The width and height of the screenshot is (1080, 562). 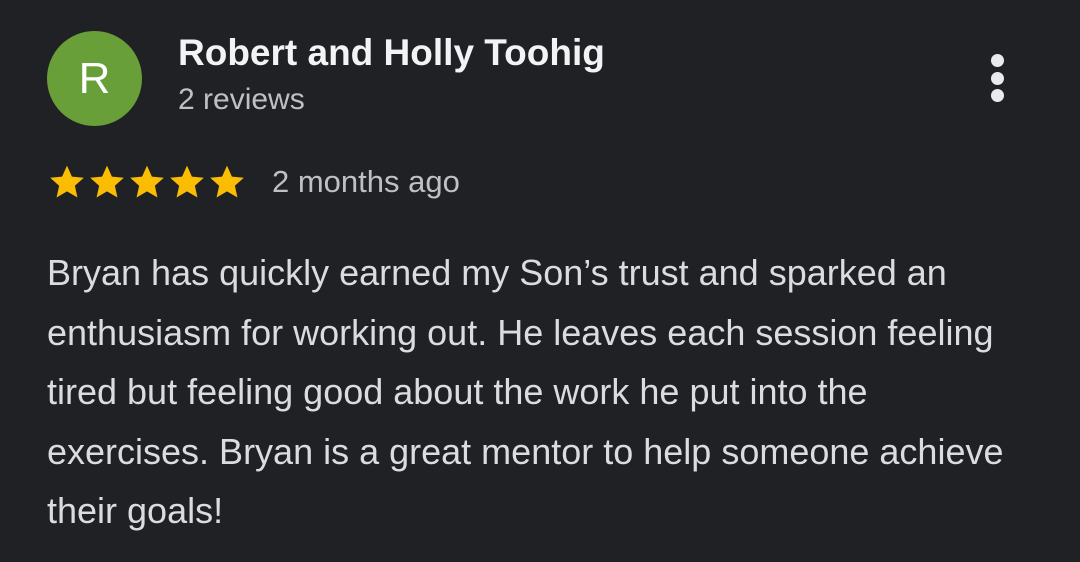 What do you see at coordinates (997, 60) in the screenshot?
I see `more-vert-icon` at bounding box center [997, 60].